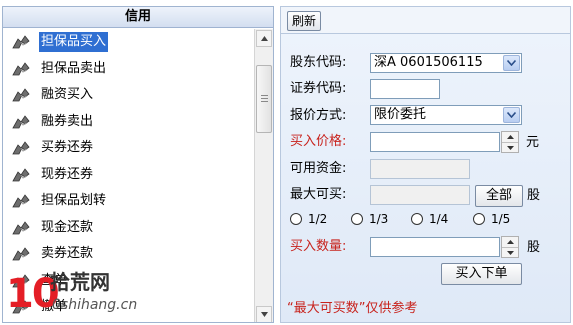  What do you see at coordinates (534, 195) in the screenshot?
I see `share-unit: 股` at bounding box center [534, 195].